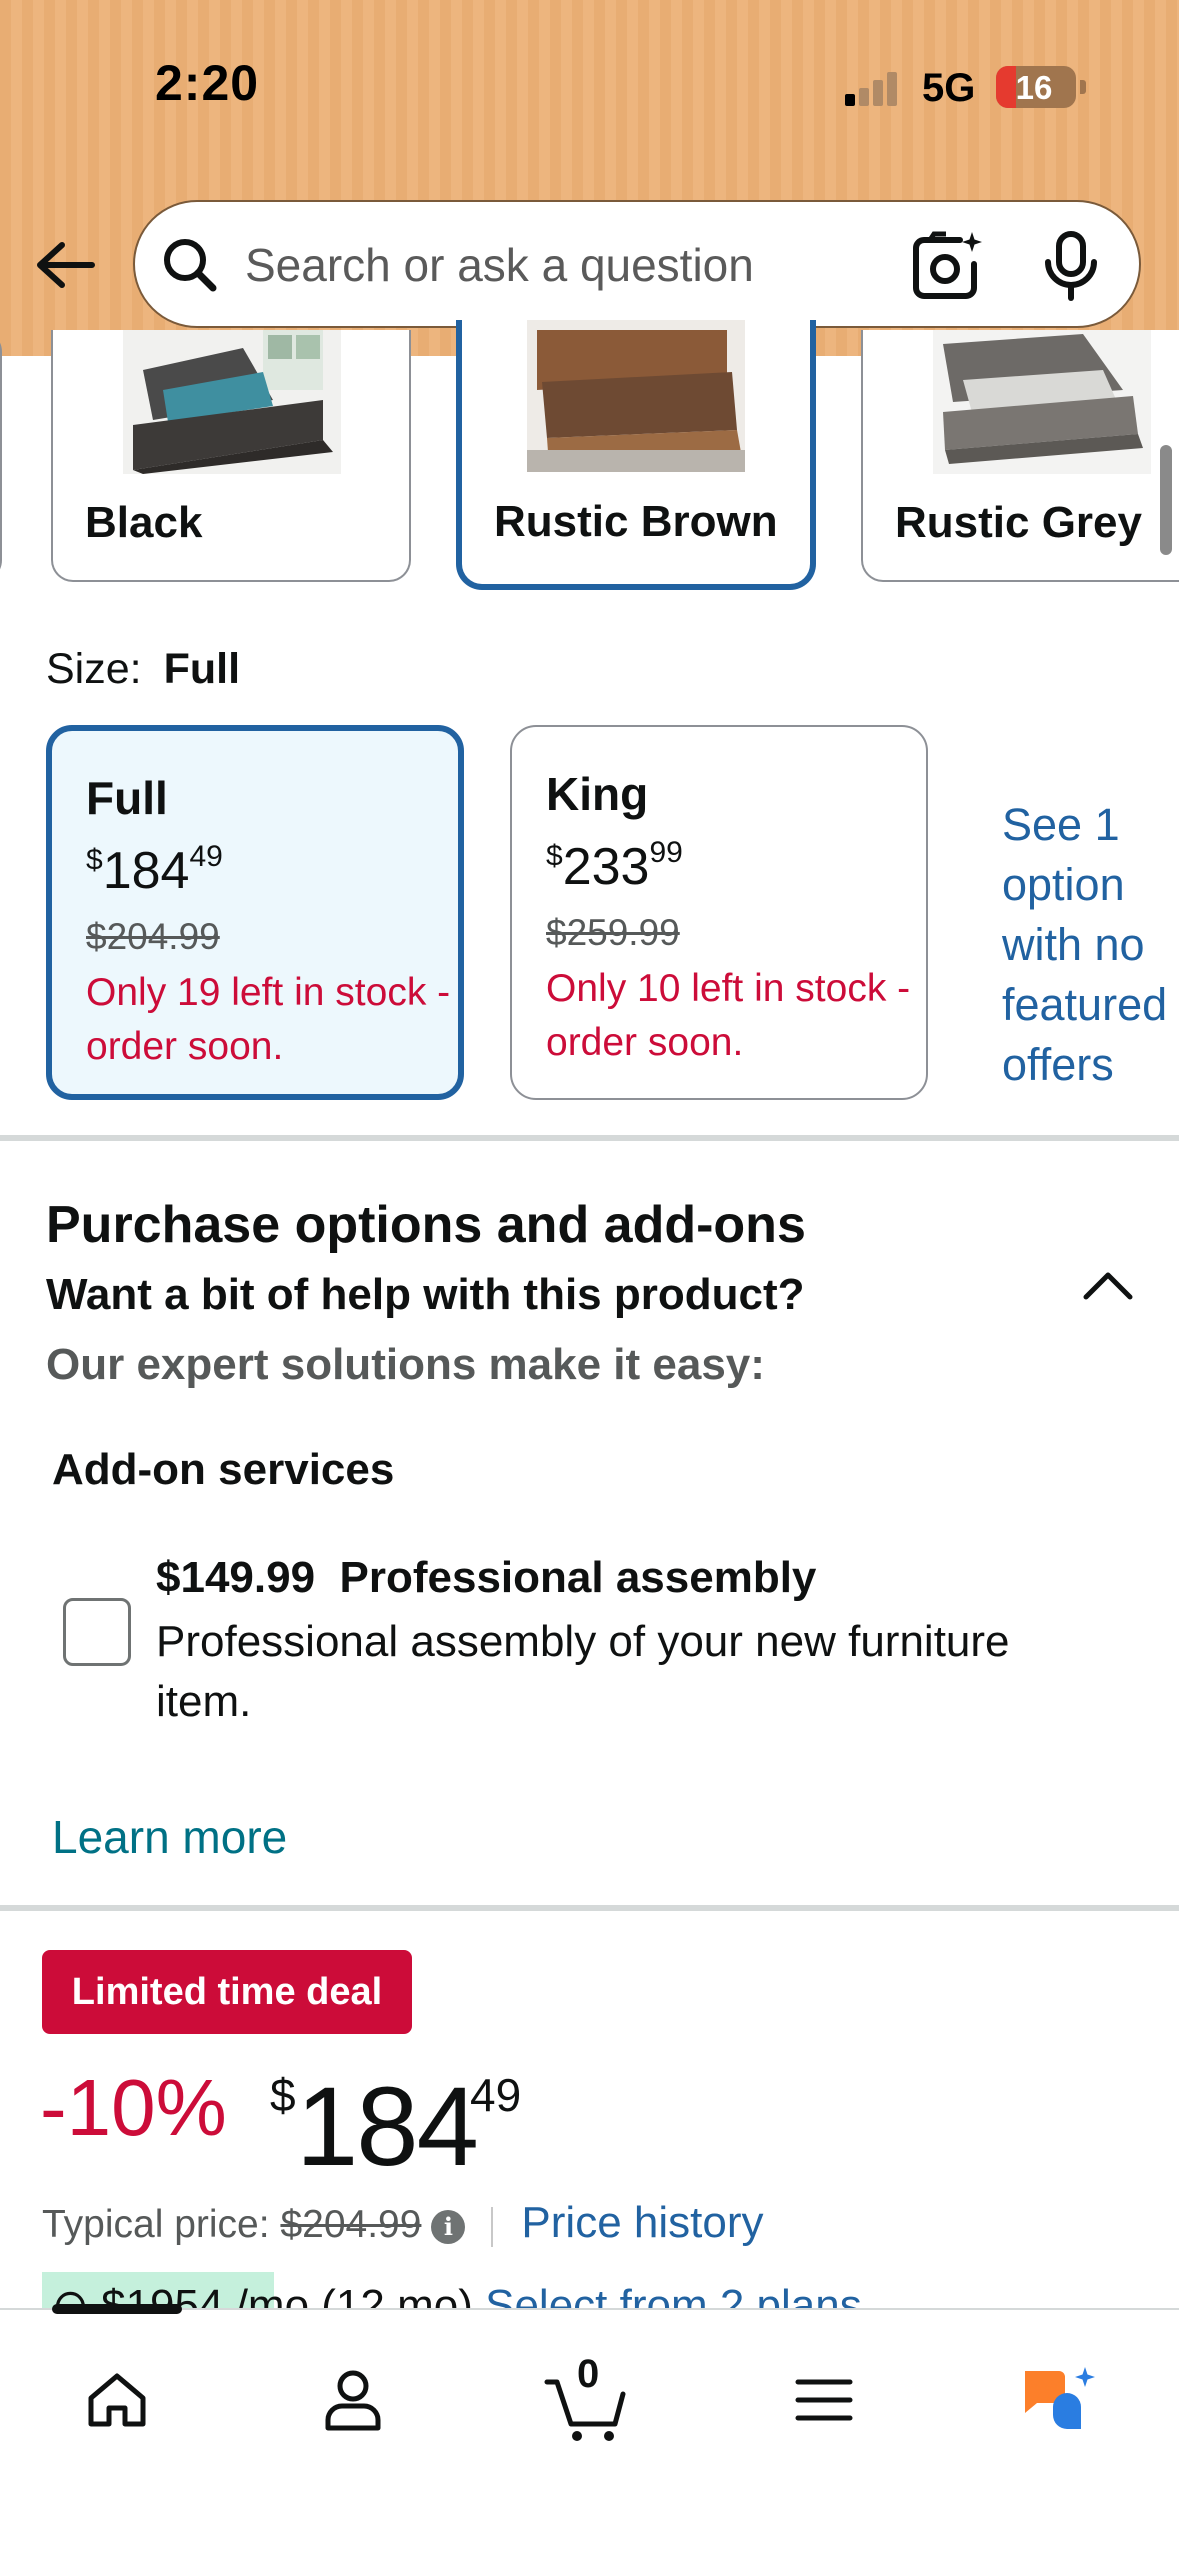 The height and width of the screenshot is (2556, 1179). I want to click on help-title: Want a bit of help with this product?, so click(425, 1294).